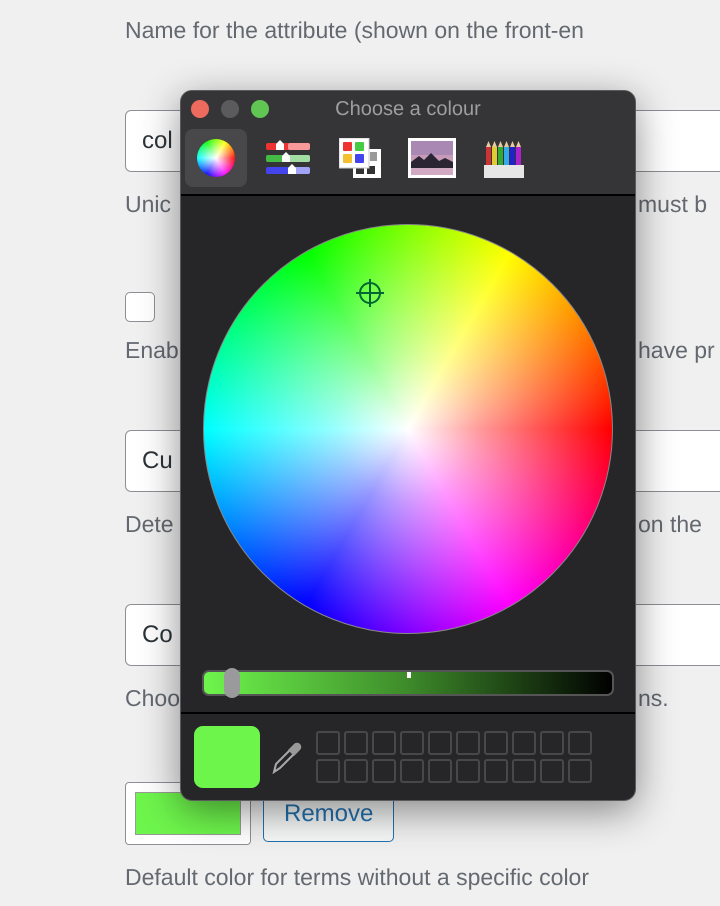  I want to click on eyedropper-icon, so click(287, 757).